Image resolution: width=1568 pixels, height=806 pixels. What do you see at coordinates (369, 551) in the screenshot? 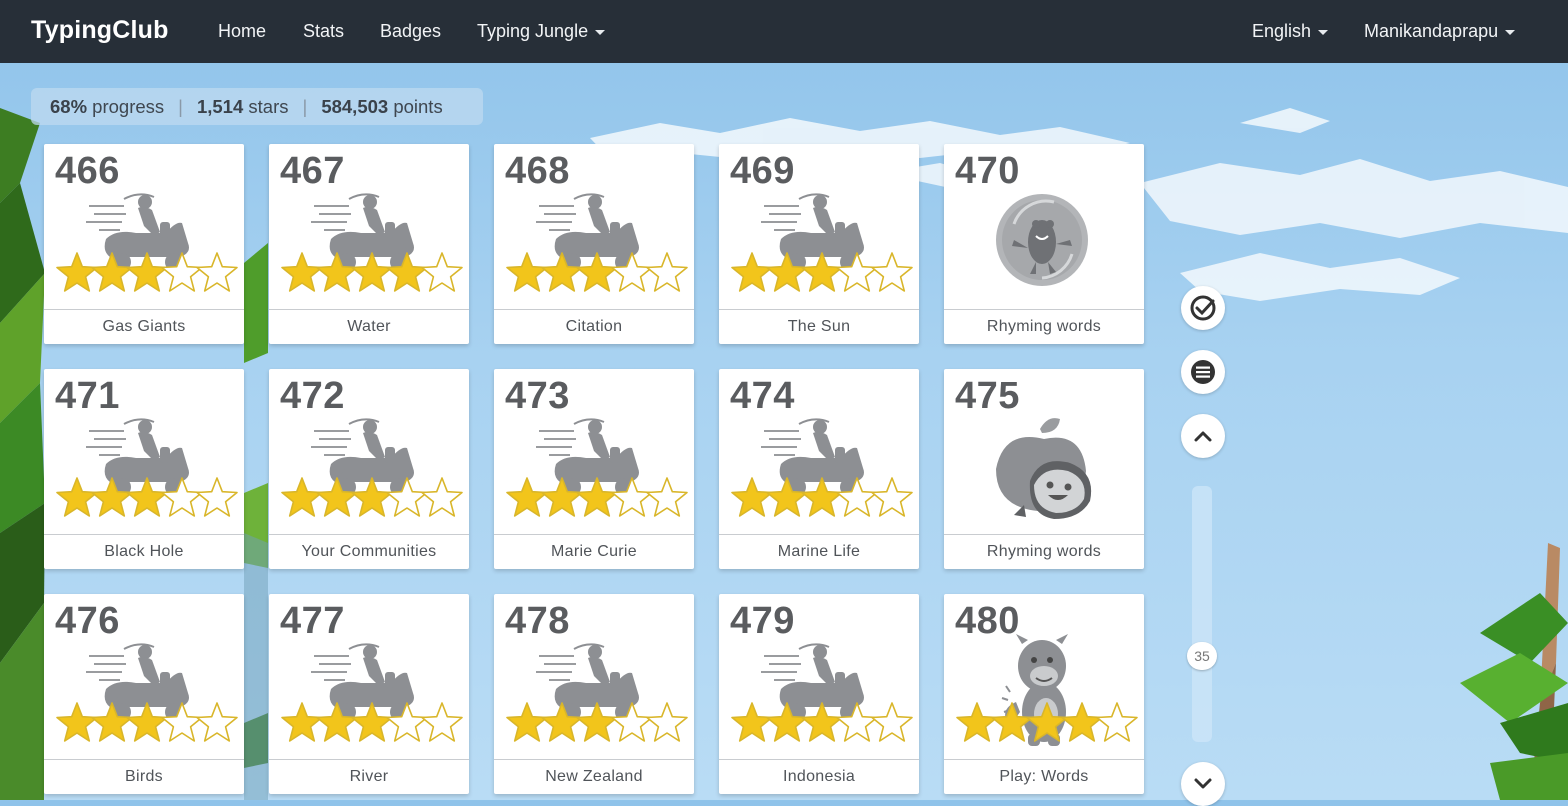
I see `lesson-title: Your Communities` at bounding box center [369, 551].